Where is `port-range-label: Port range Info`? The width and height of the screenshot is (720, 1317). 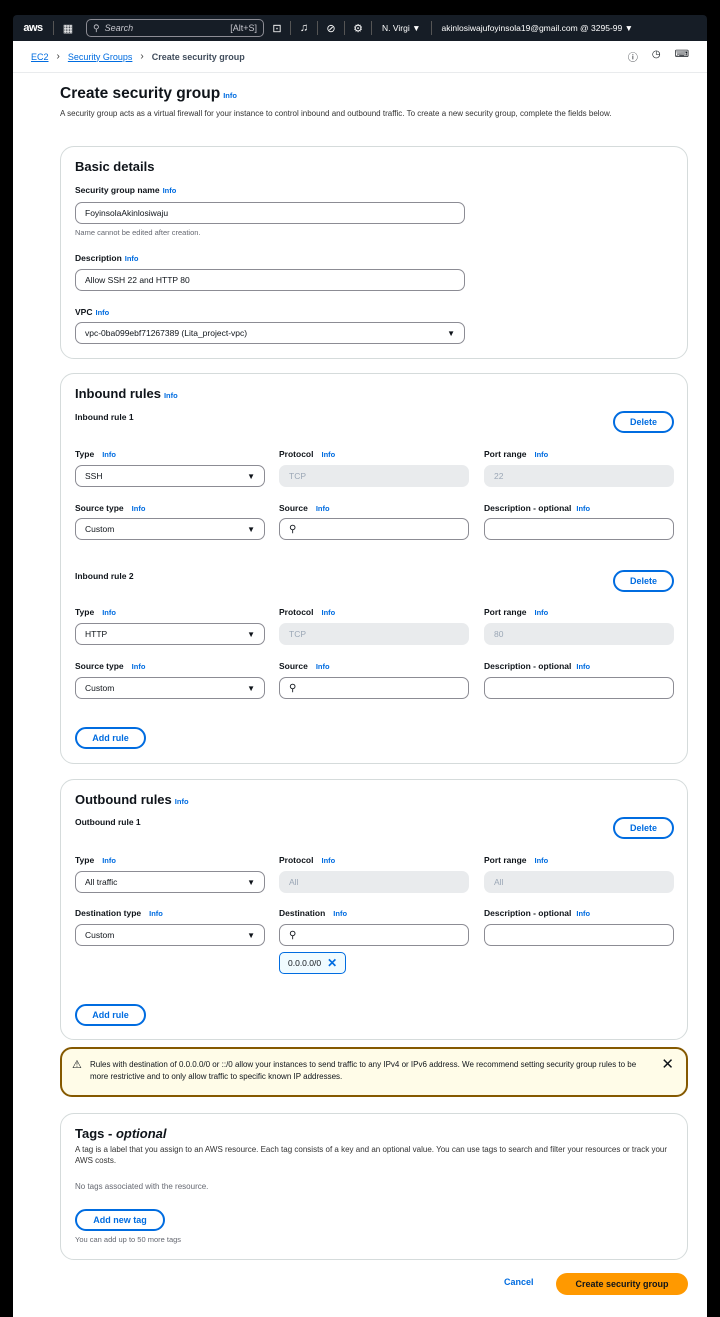 port-range-label: Port range Info is located at coordinates (516, 454).